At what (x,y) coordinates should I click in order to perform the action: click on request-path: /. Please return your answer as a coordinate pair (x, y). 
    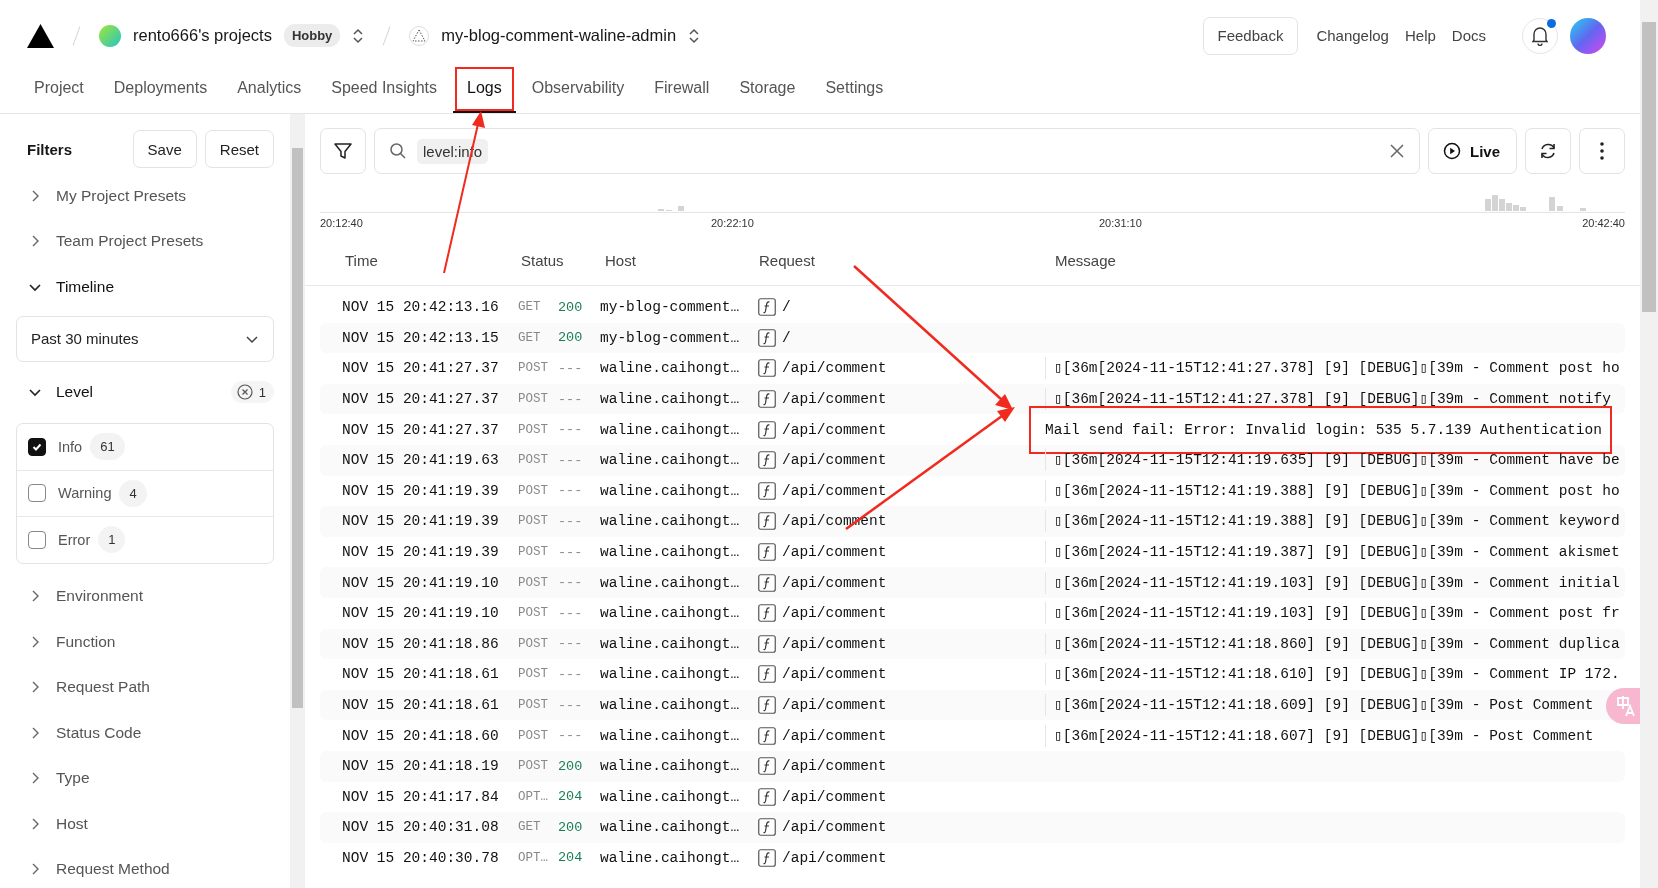
    Looking at the image, I should click on (786, 307).